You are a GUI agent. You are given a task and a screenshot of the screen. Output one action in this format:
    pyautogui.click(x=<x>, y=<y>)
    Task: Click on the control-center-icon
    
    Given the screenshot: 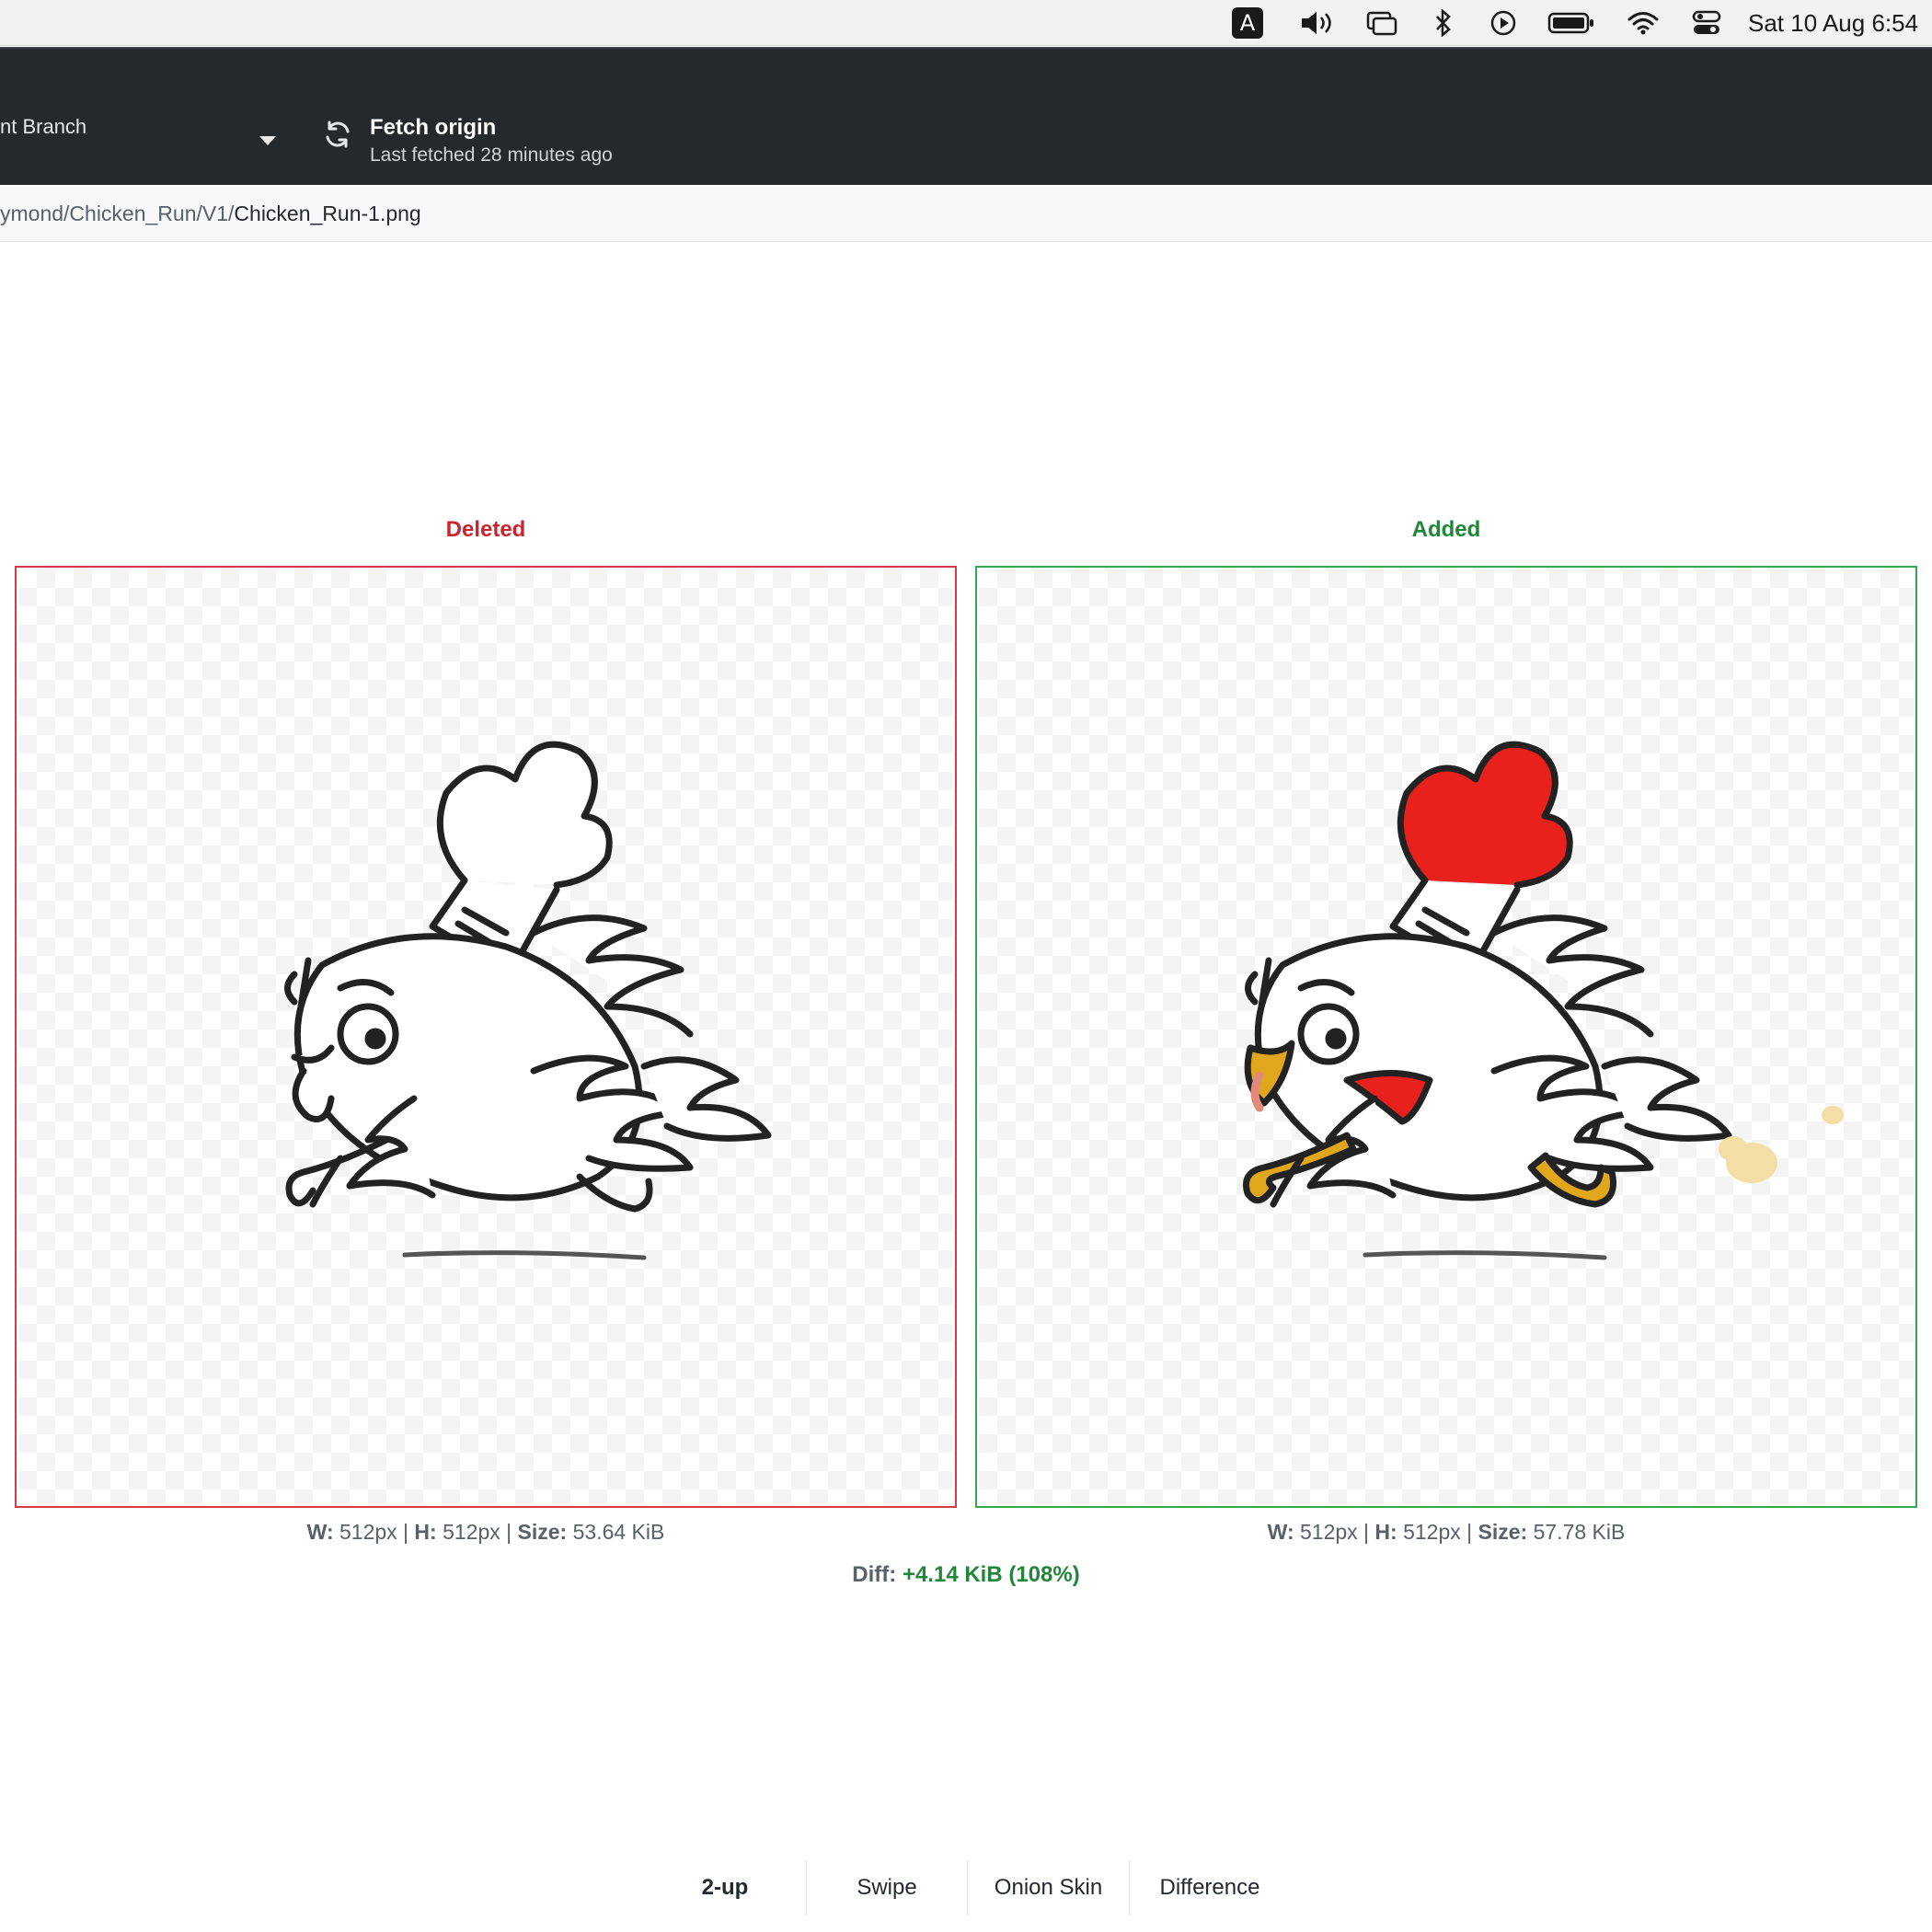 What is the action you would take?
    pyautogui.click(x=1706, y=23)
    